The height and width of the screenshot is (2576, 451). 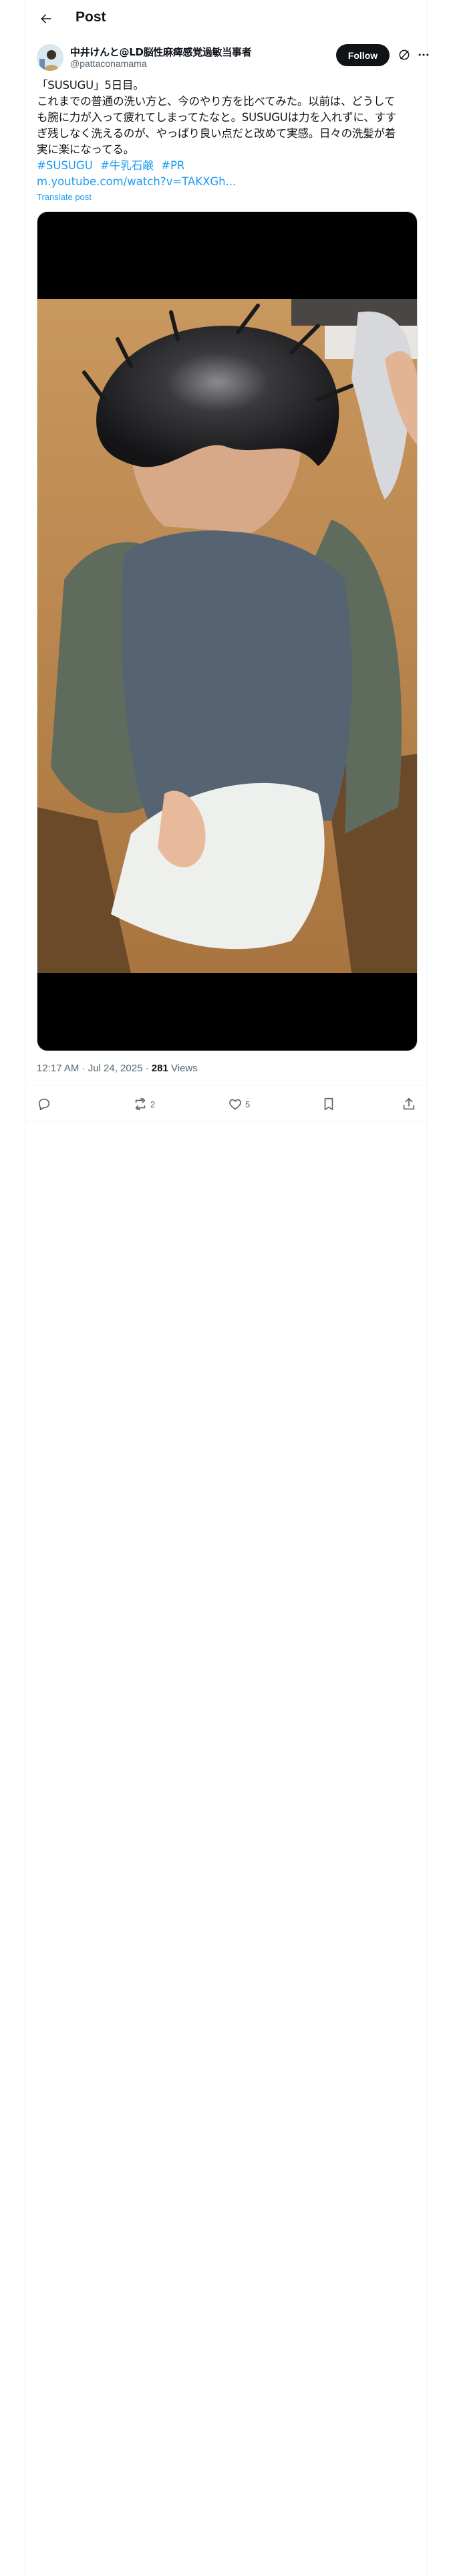 I want to click on share-button, so click(x=409, y=1104).